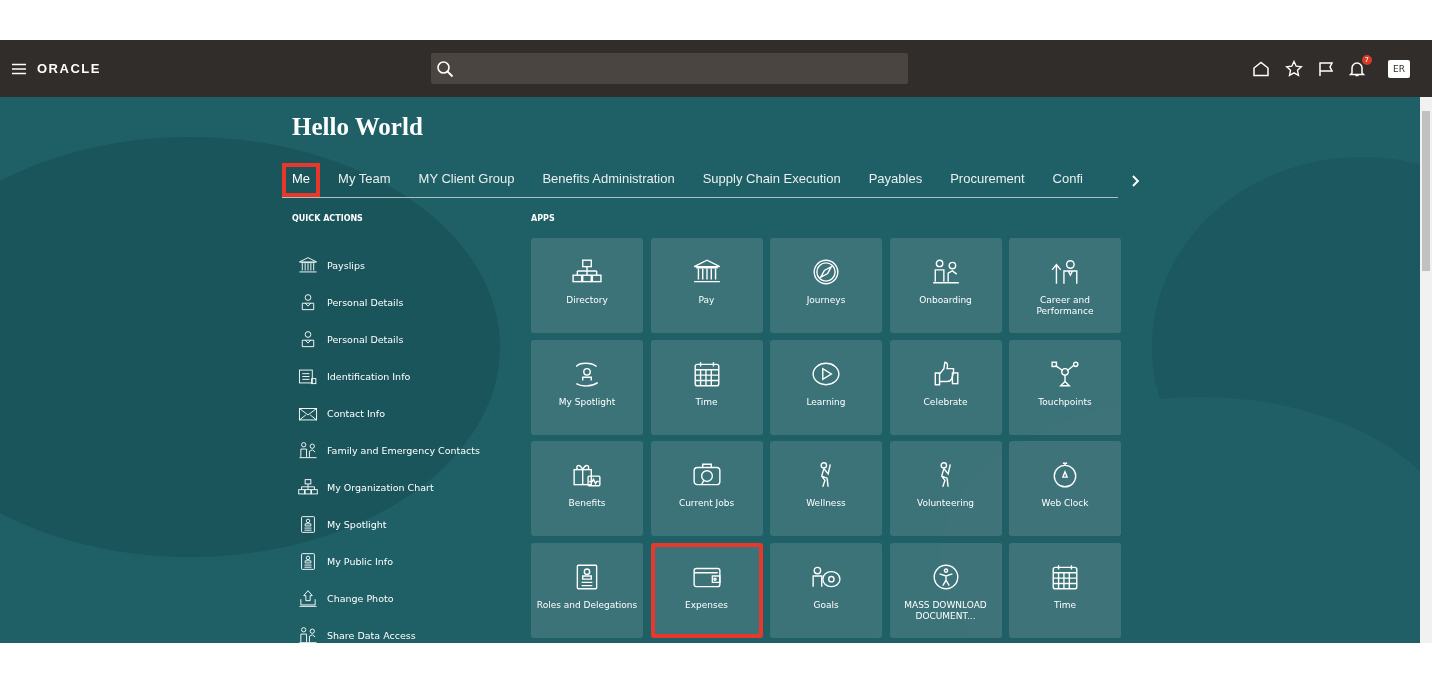  I want to click on compass-icon, so click(826, 272).